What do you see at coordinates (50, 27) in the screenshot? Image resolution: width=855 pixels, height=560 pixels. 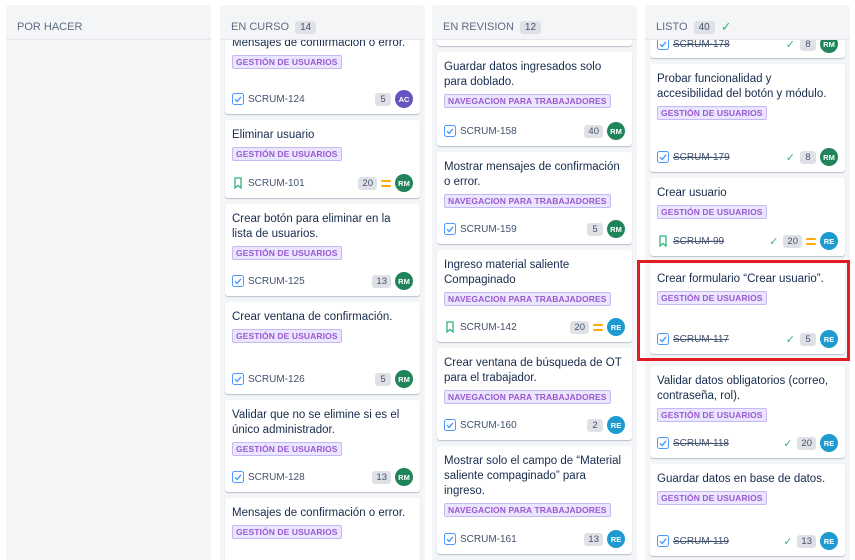 I see `column-title: POR HACER` at bounding box center [50, 27].